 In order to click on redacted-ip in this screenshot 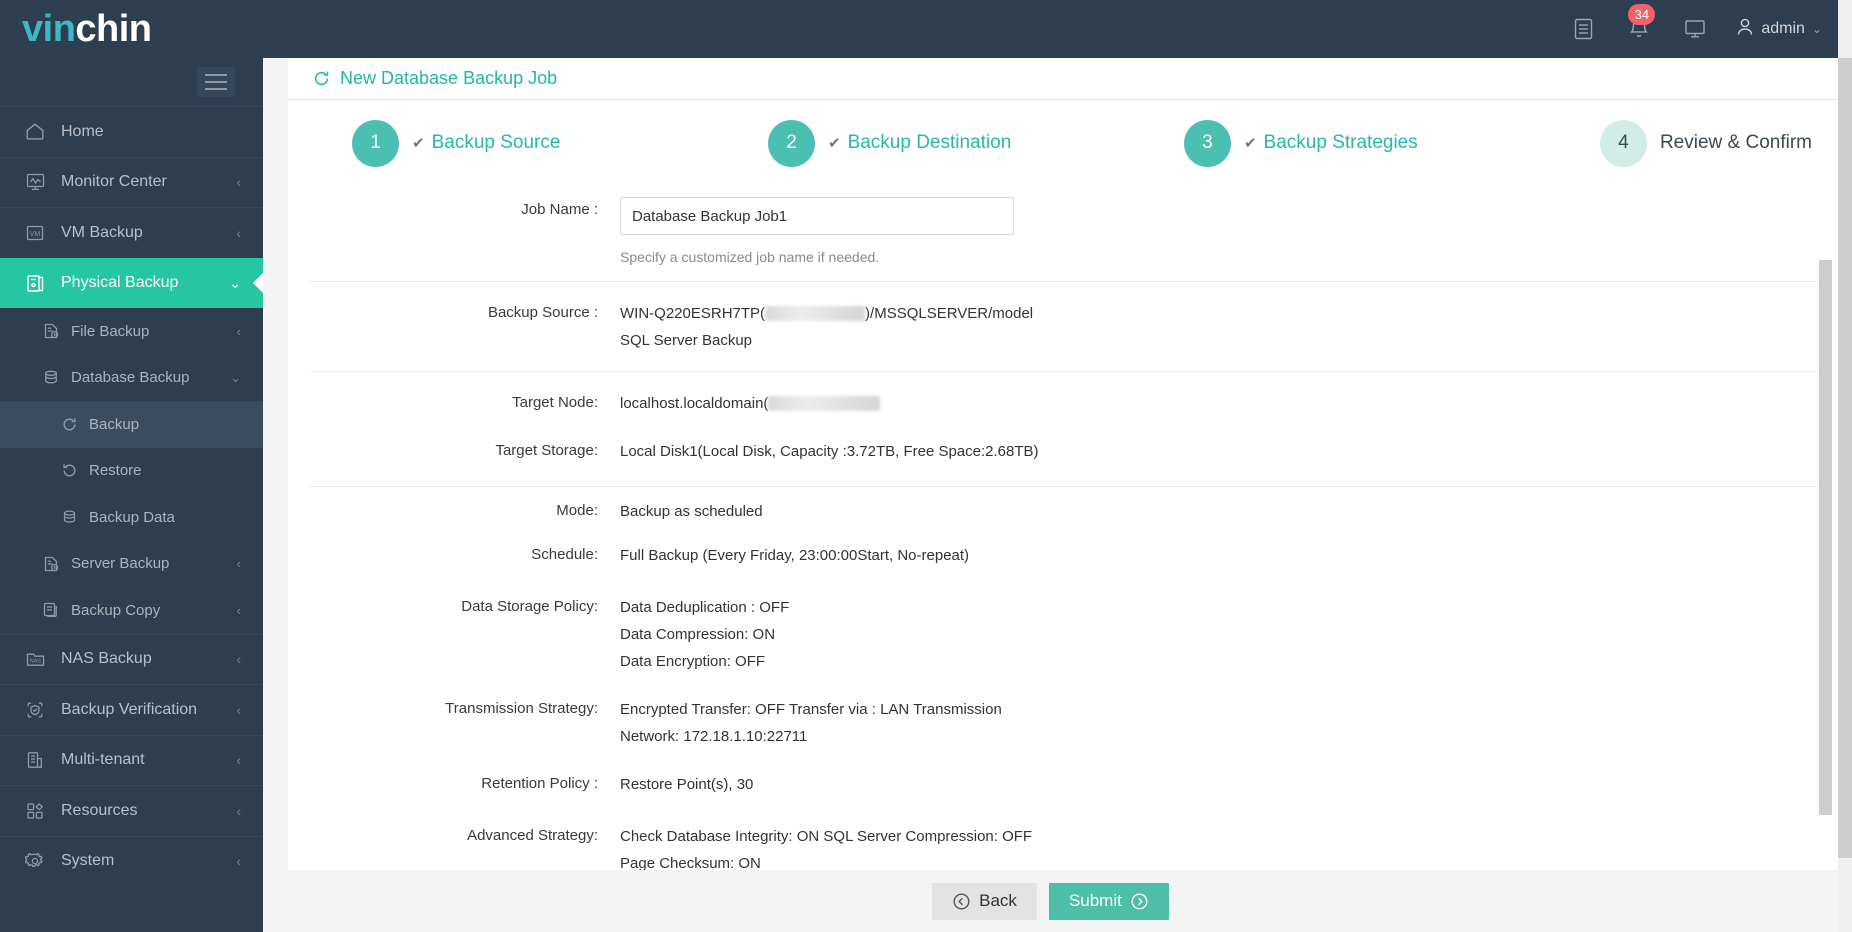, I will do `click(815, 313)`.